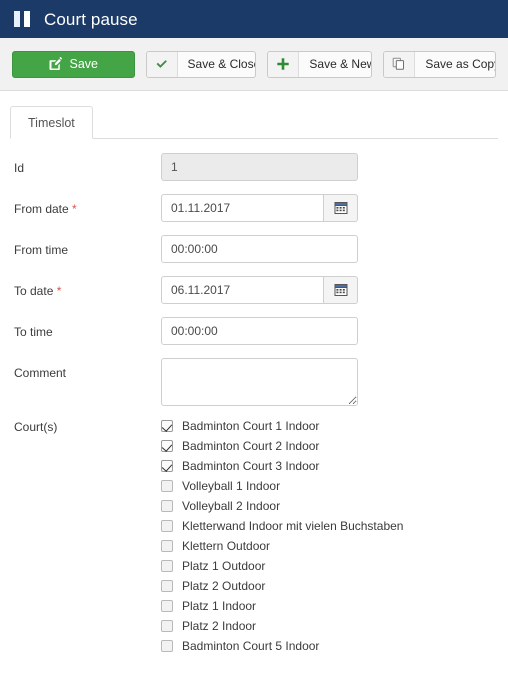  I want to click on save-and-new-button-label: Save & New, so click(341, 64).